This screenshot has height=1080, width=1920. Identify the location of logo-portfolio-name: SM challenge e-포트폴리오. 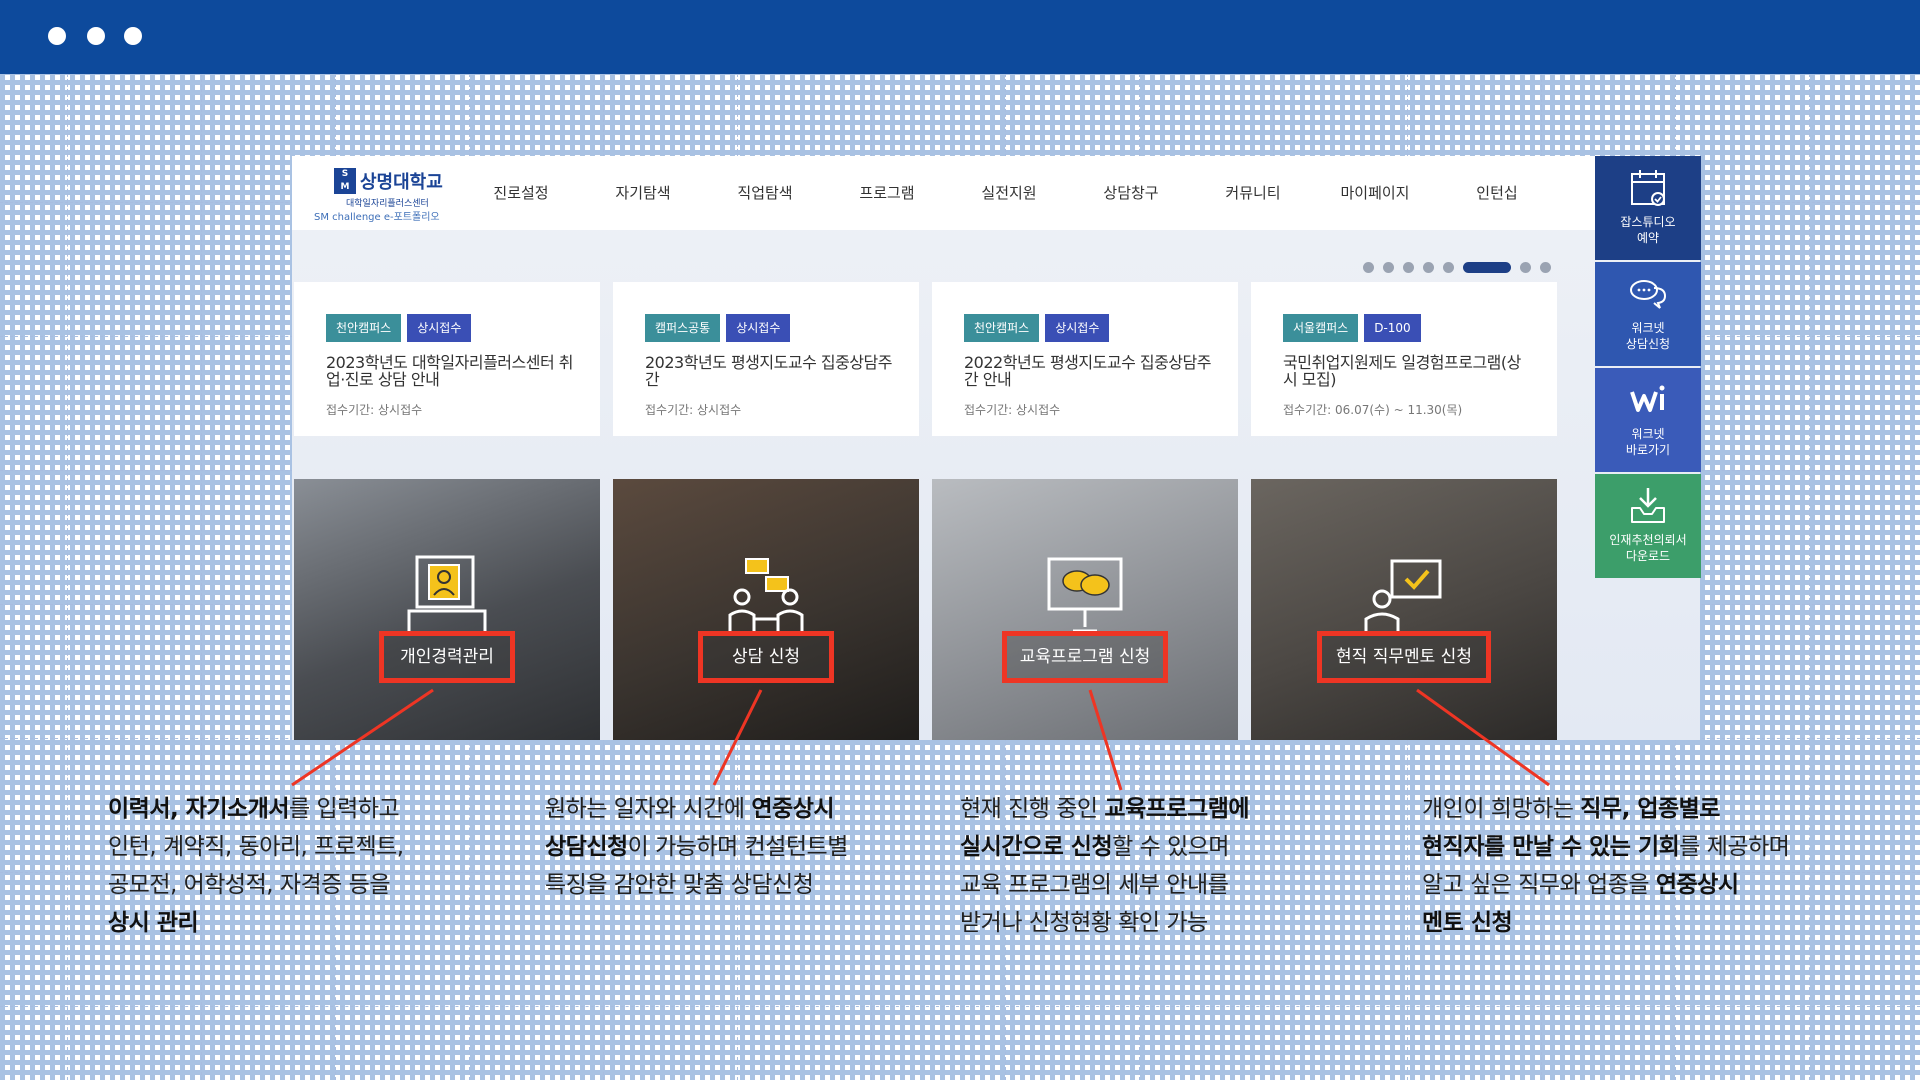
(377, 217).